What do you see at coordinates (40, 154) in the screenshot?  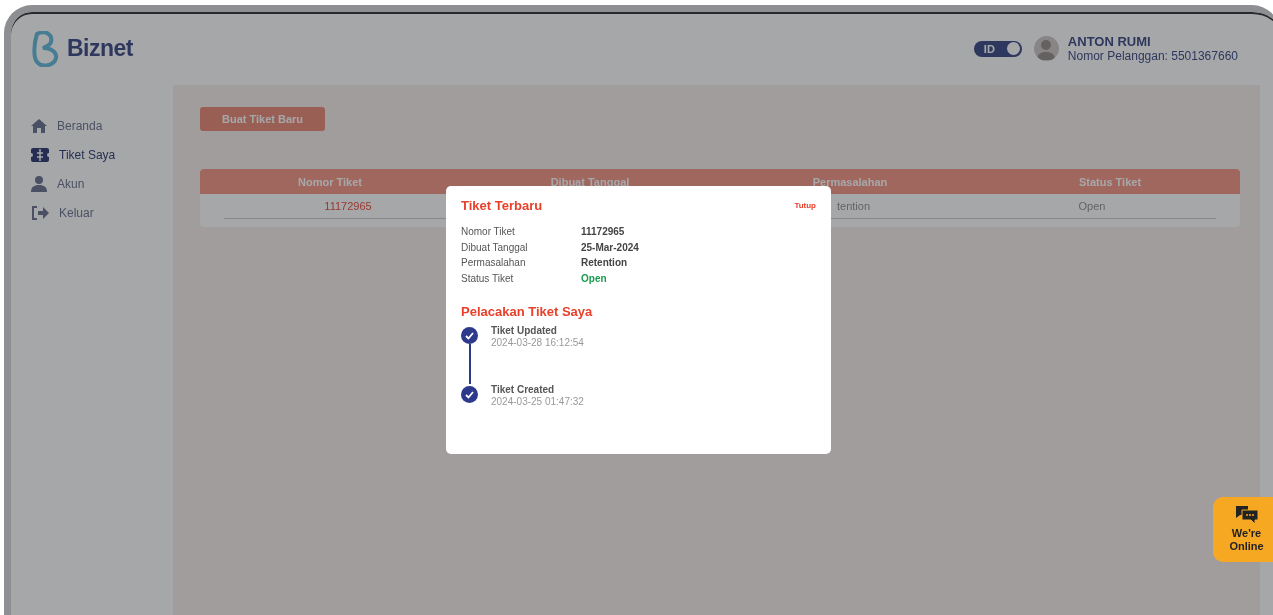 I see `ticket-icon` at bounding box center [40, 154].